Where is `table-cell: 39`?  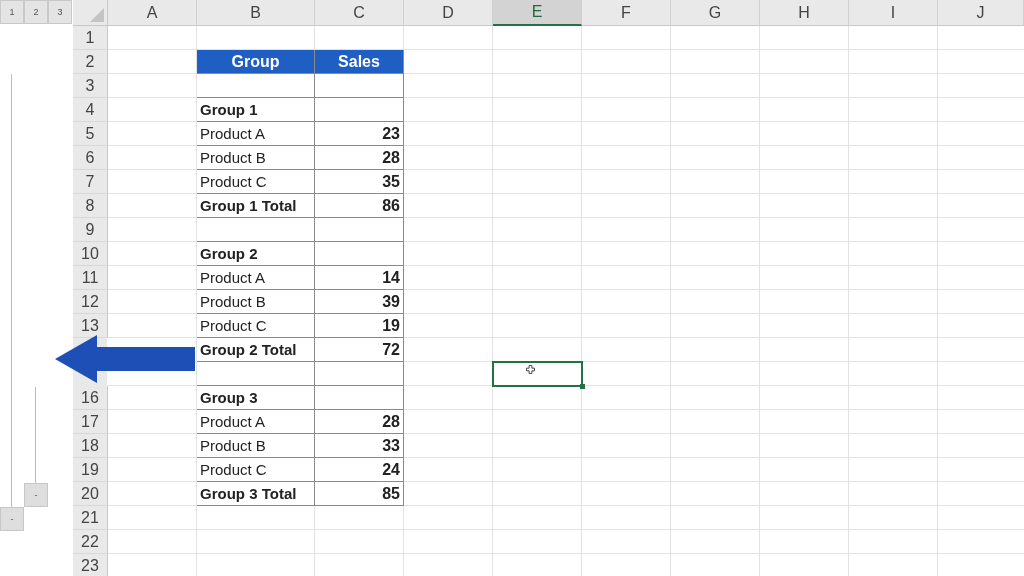 table-cell: 39 is located at coordinates (359, 302).